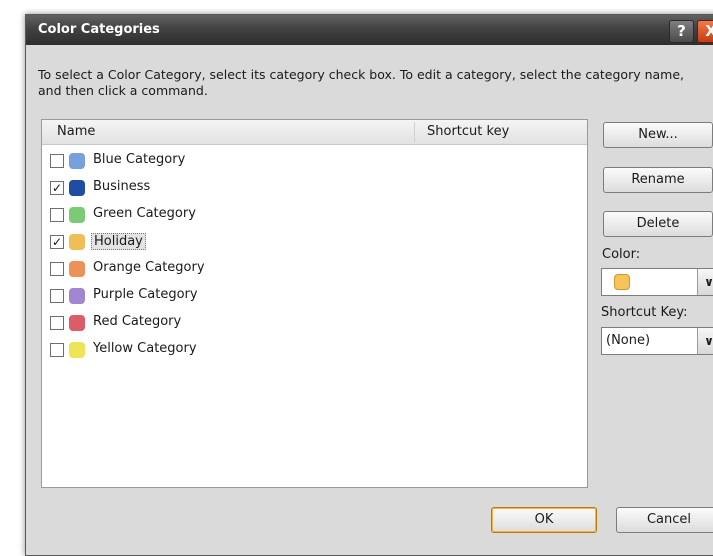  Describe the element at coordinates (139, 159) in the screenshot. I see `category-name: Blue Category` at that location.